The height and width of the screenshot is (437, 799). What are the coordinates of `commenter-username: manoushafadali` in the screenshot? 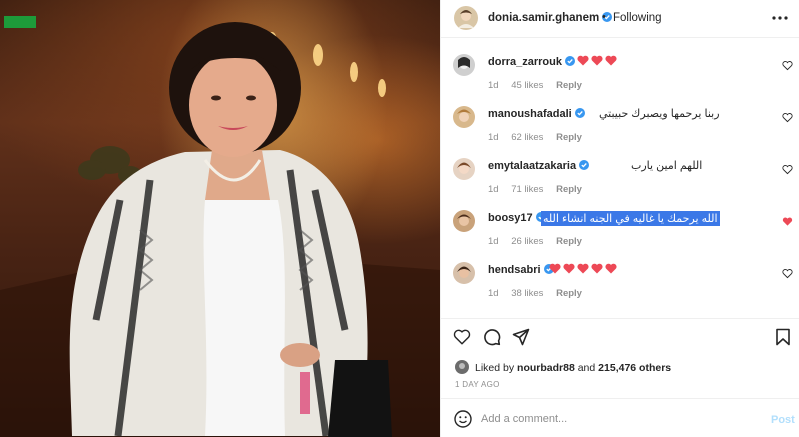 It's located at (536, 114).